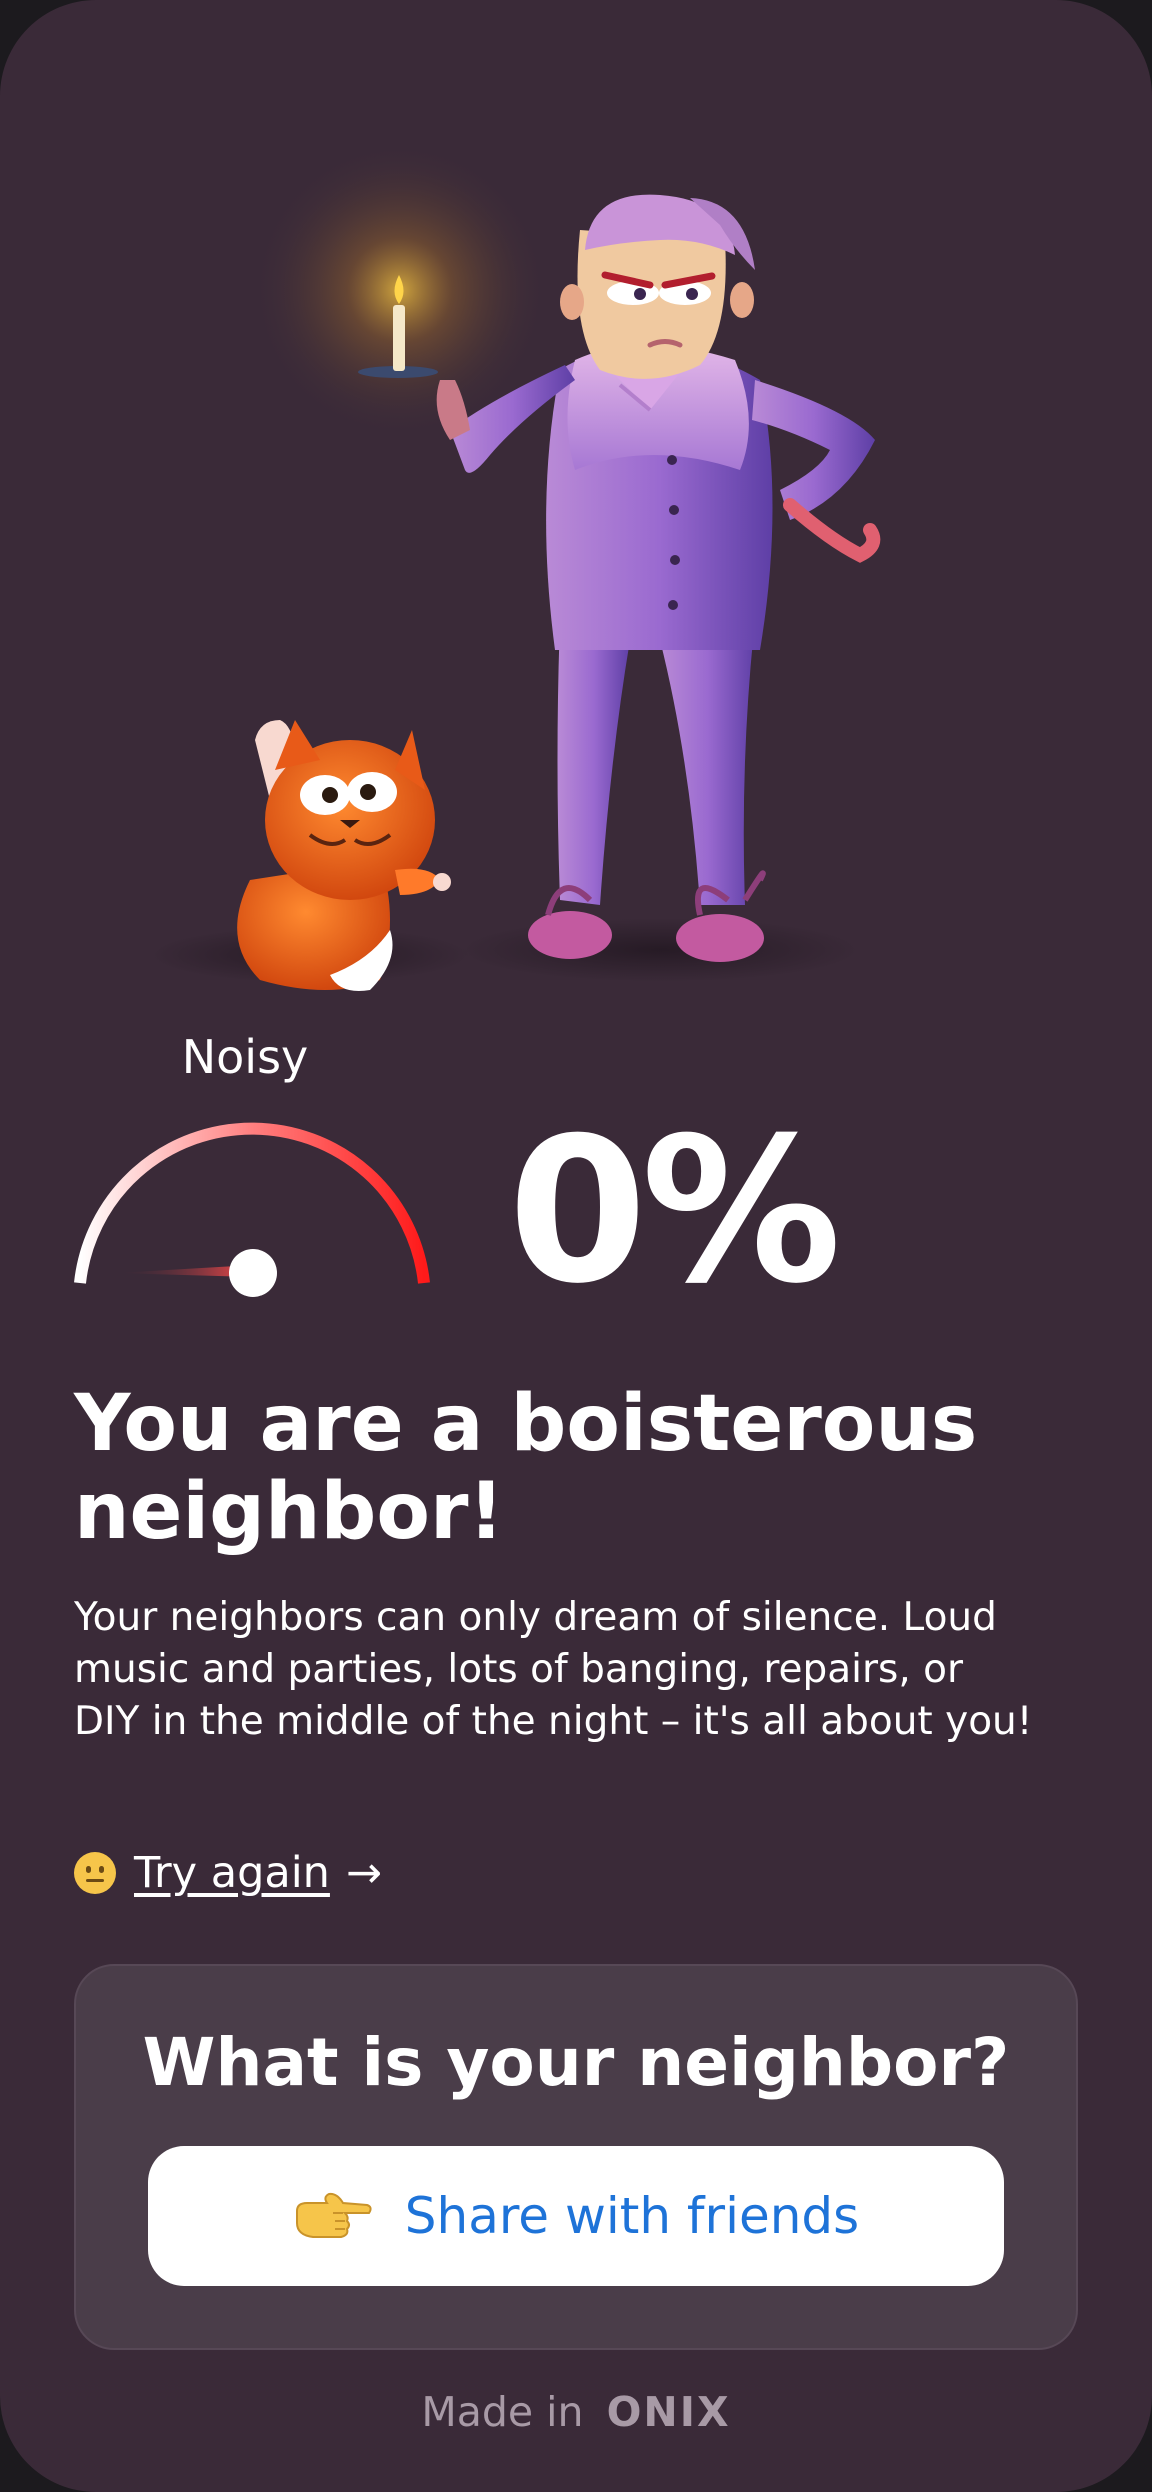 The height and width of the screenshot is (2492, 1152). I want to click on pointing-hand-icon, so click(333, 2215).